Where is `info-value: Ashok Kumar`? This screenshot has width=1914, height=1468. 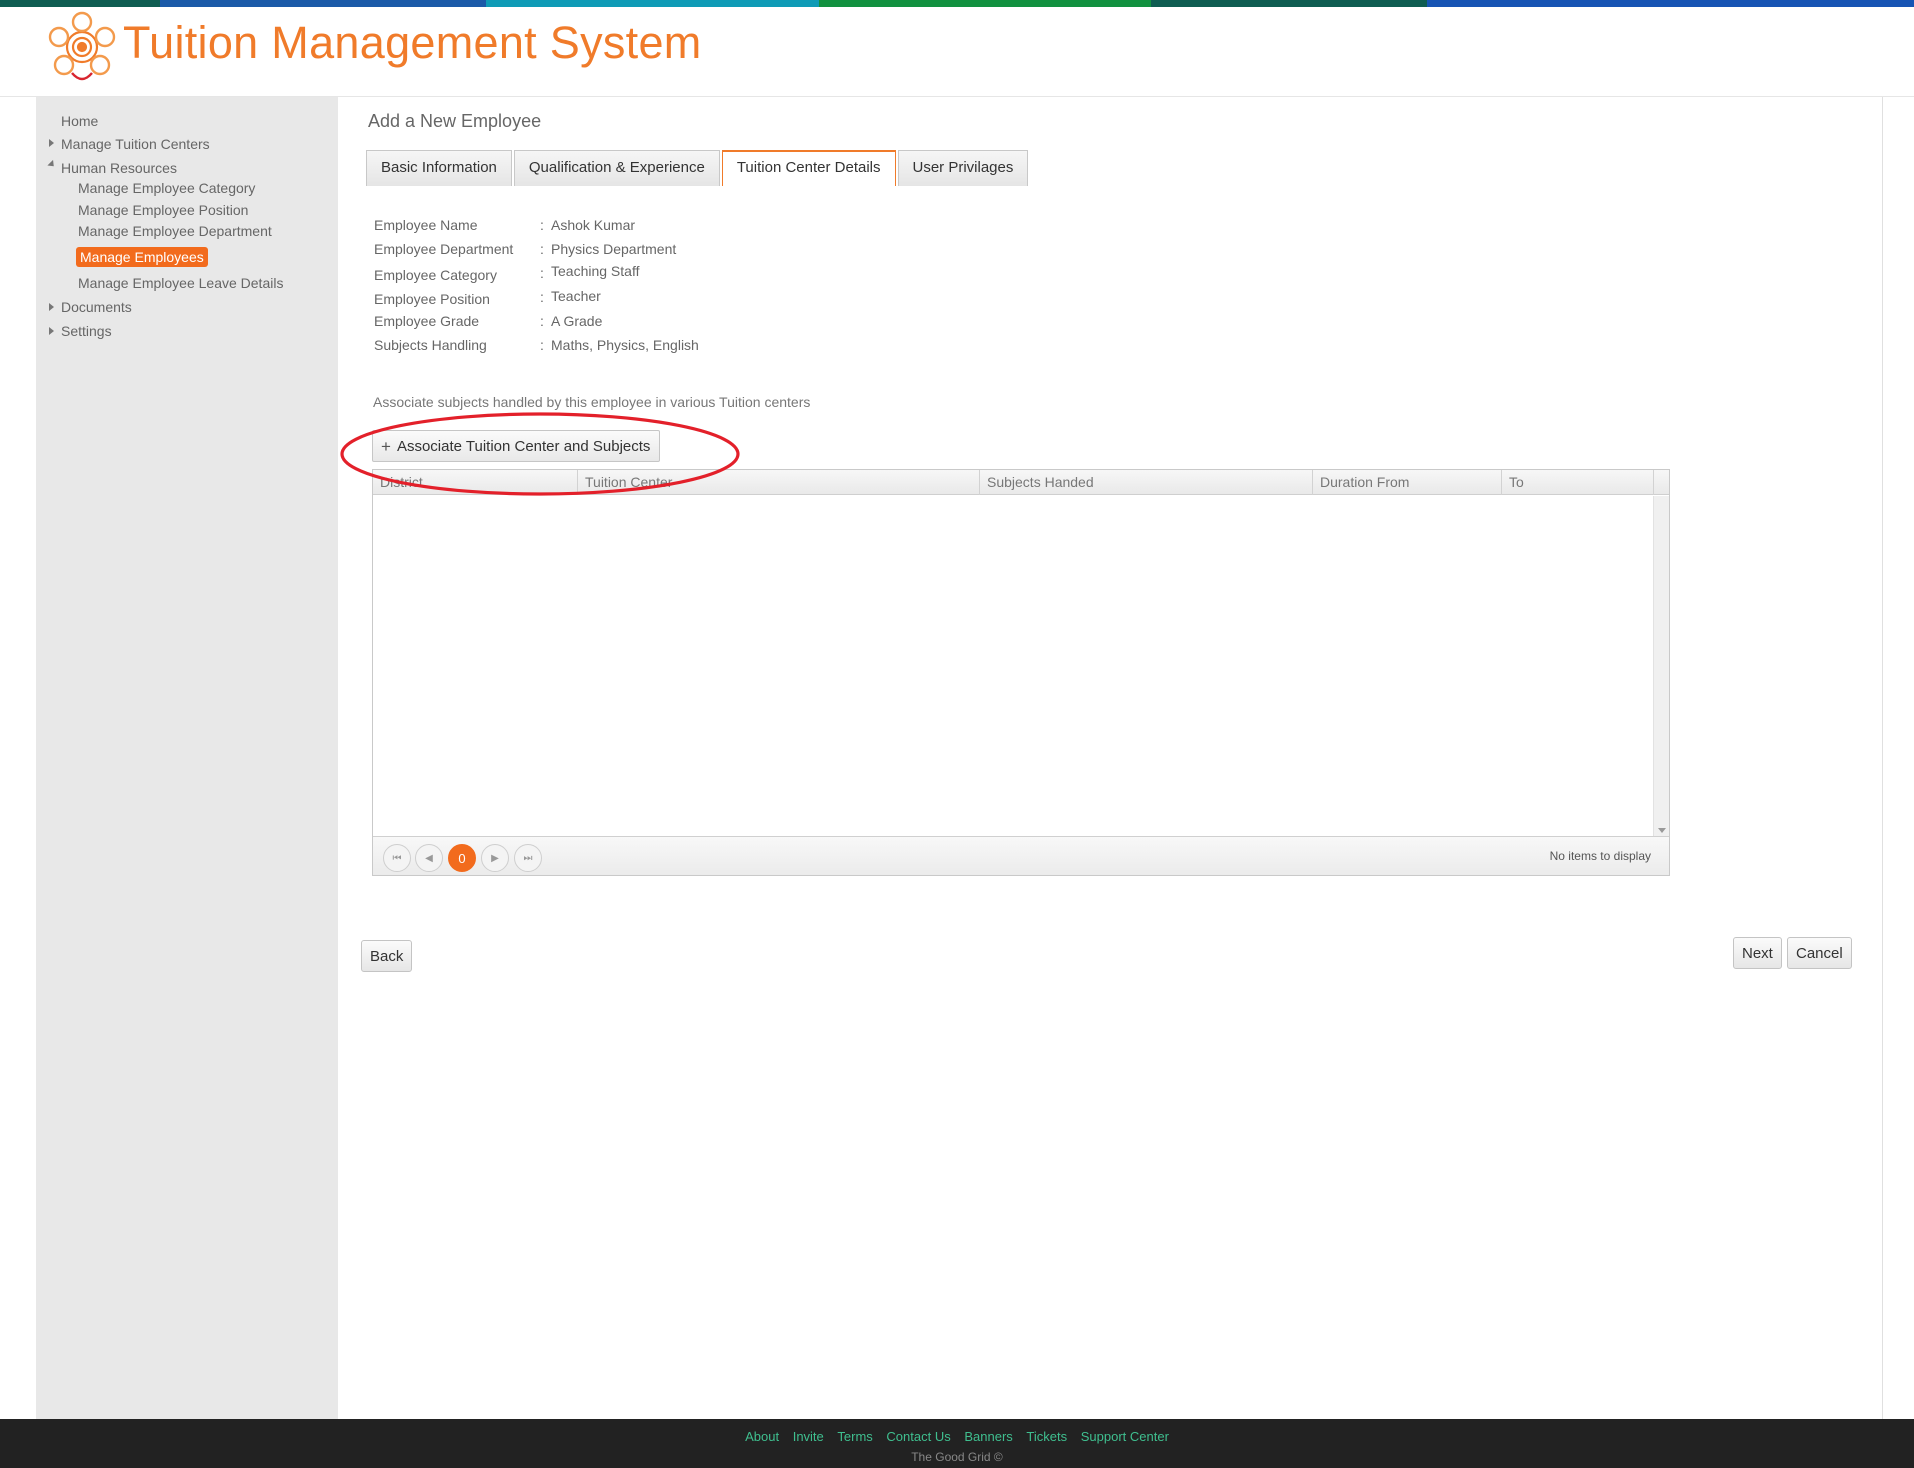
info-value: Ashok Kumar is located at coordinates (593, 225).